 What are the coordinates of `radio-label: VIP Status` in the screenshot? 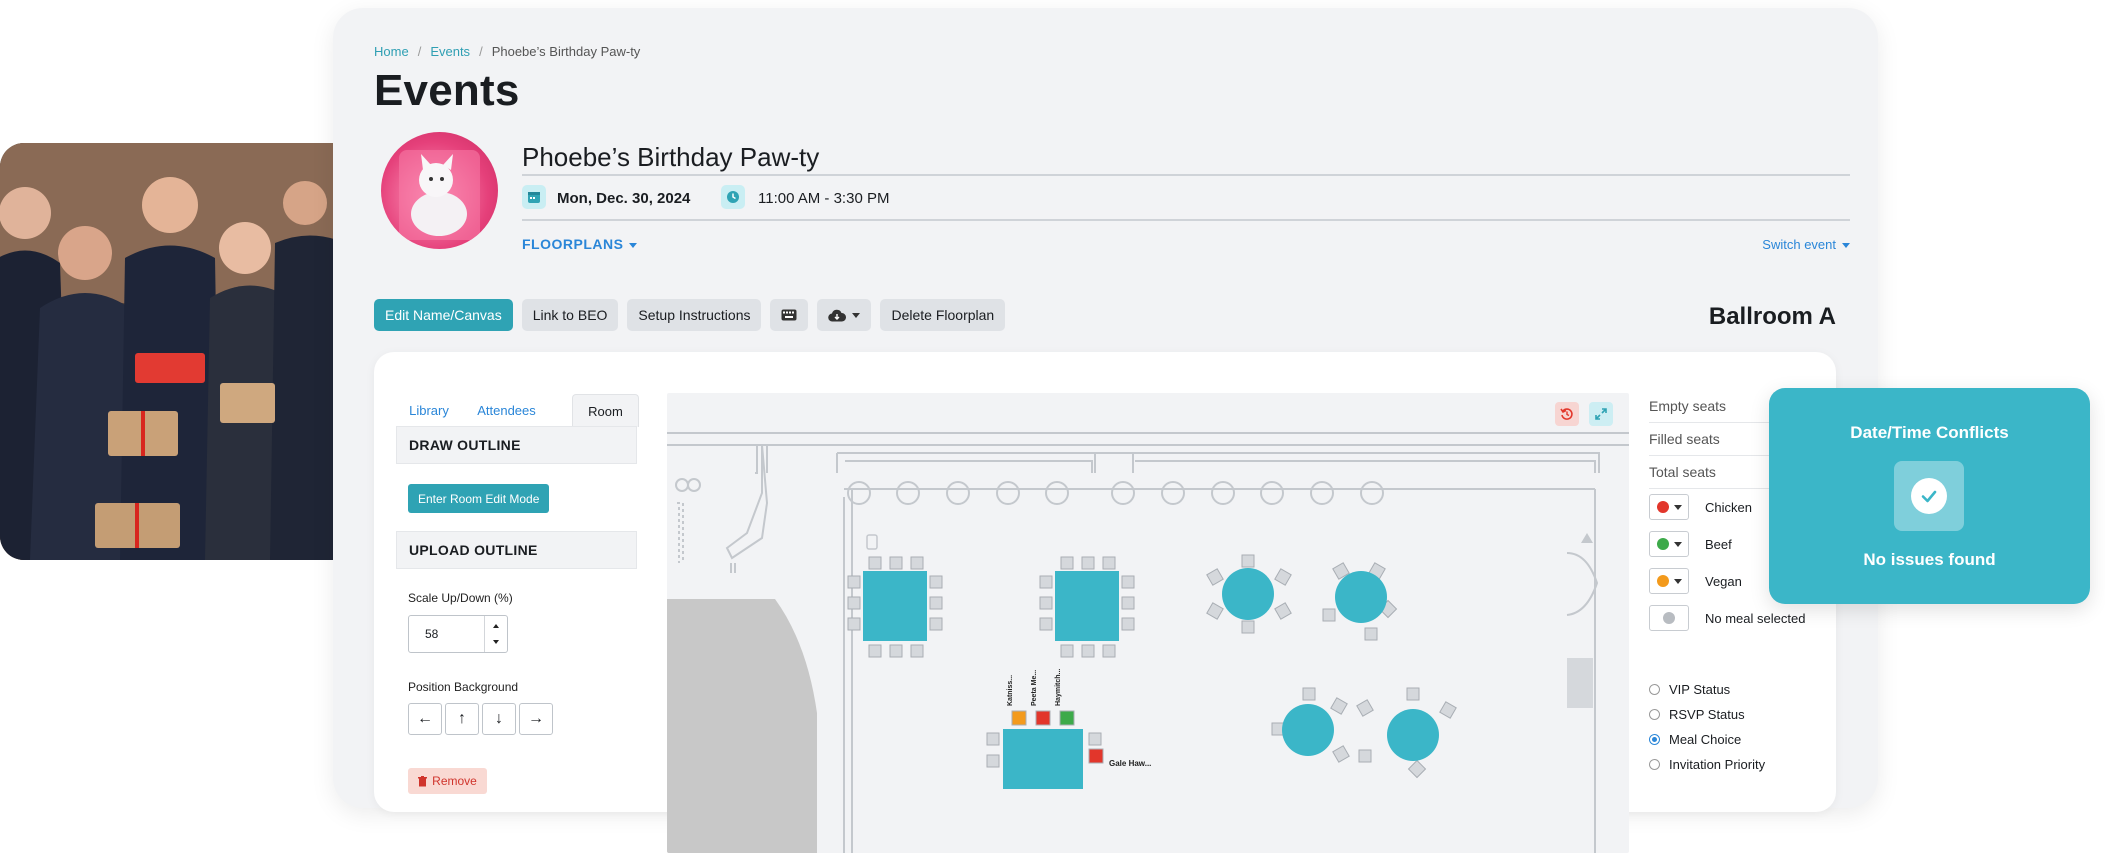 It's located at (1700, 689).